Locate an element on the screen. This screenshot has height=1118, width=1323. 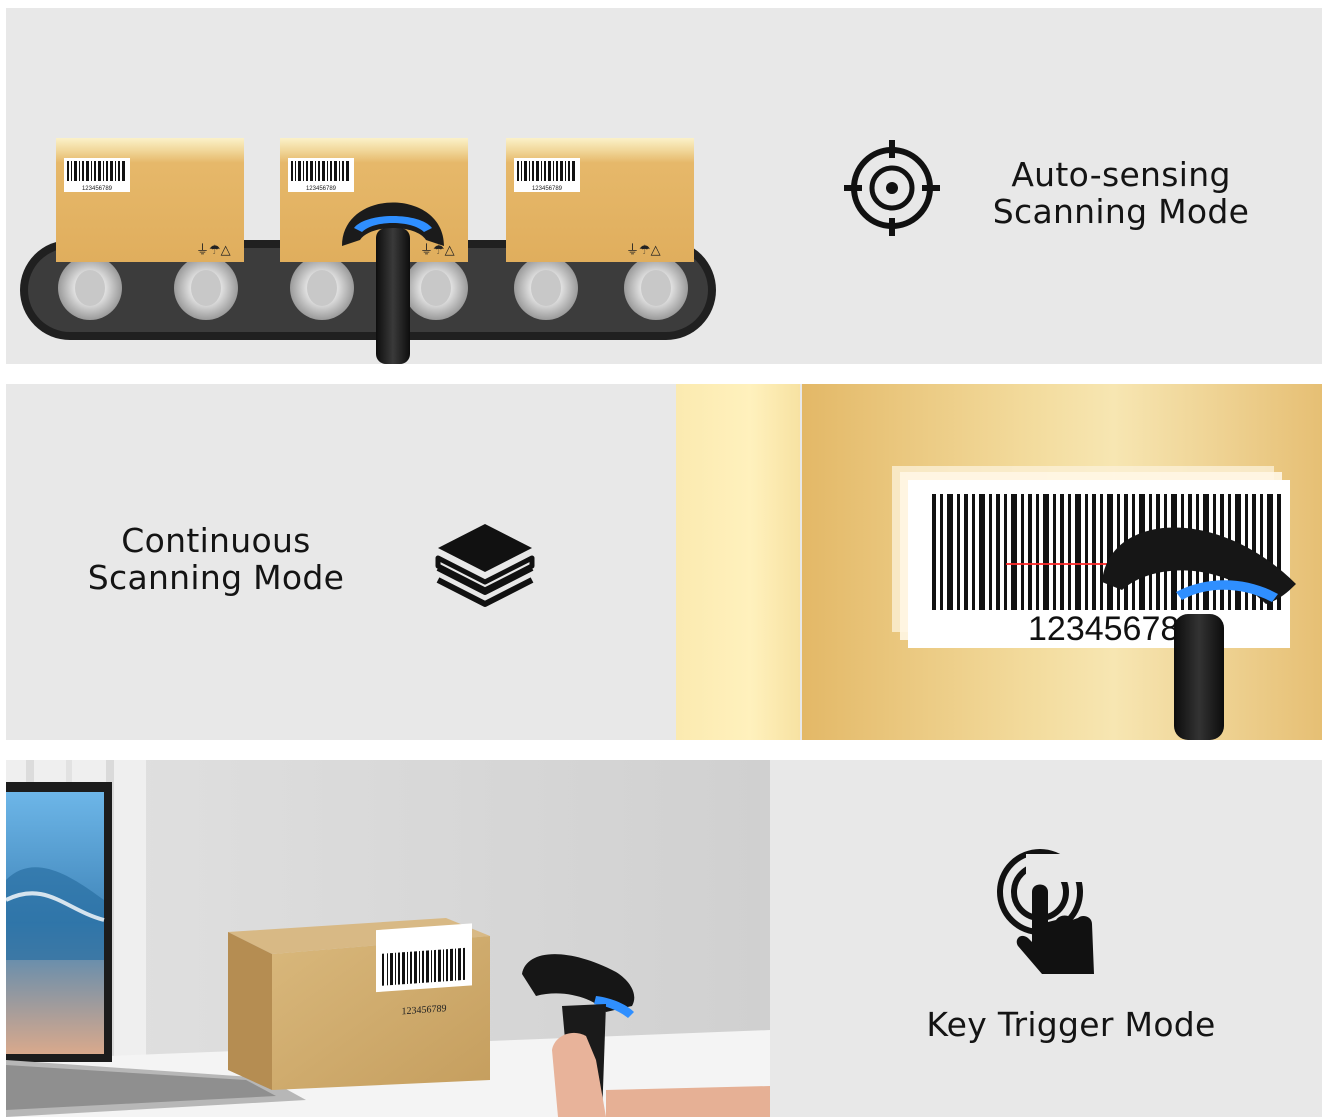
auto-sensing-label: Auto-sensing Scanning Mode is located at coordinates (1121, 193).